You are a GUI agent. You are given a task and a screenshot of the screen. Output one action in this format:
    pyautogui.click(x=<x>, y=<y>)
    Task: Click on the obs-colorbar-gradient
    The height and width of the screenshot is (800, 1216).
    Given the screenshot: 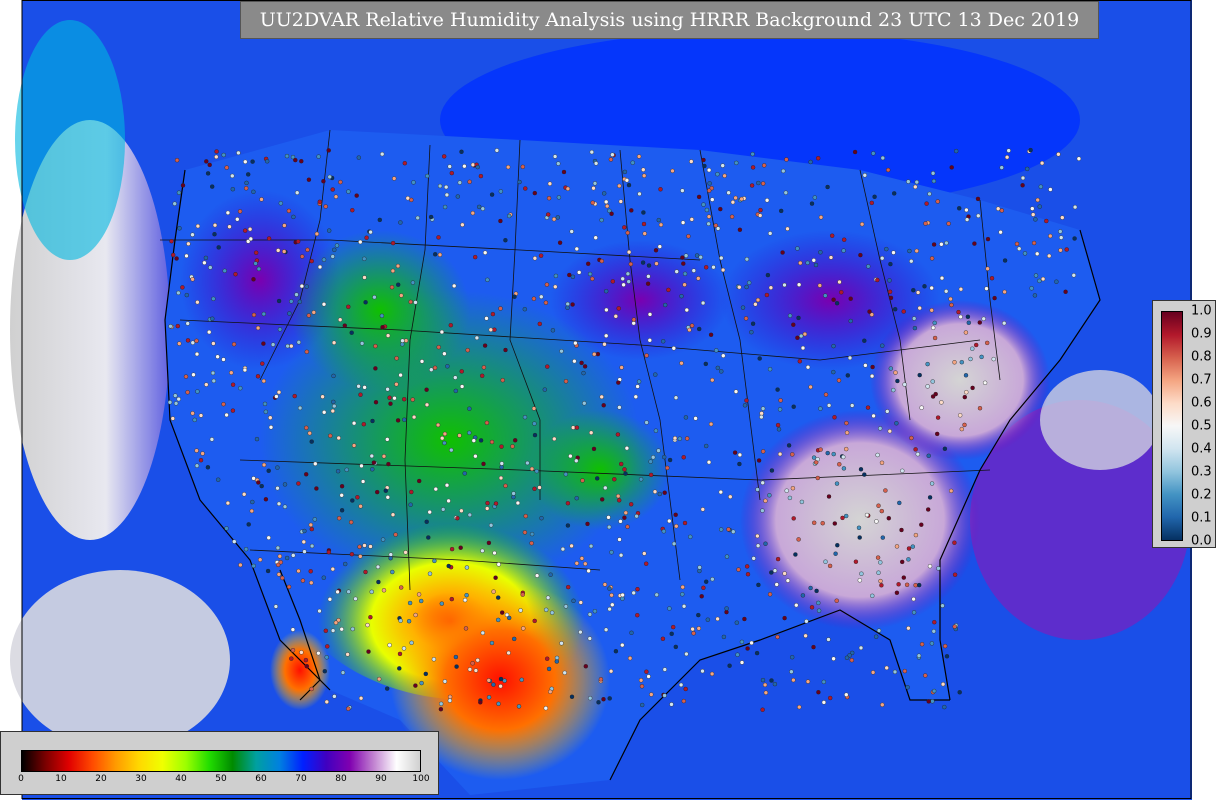 What is the action you would take?
    pyautogui.click(x=1172, y=426)
    